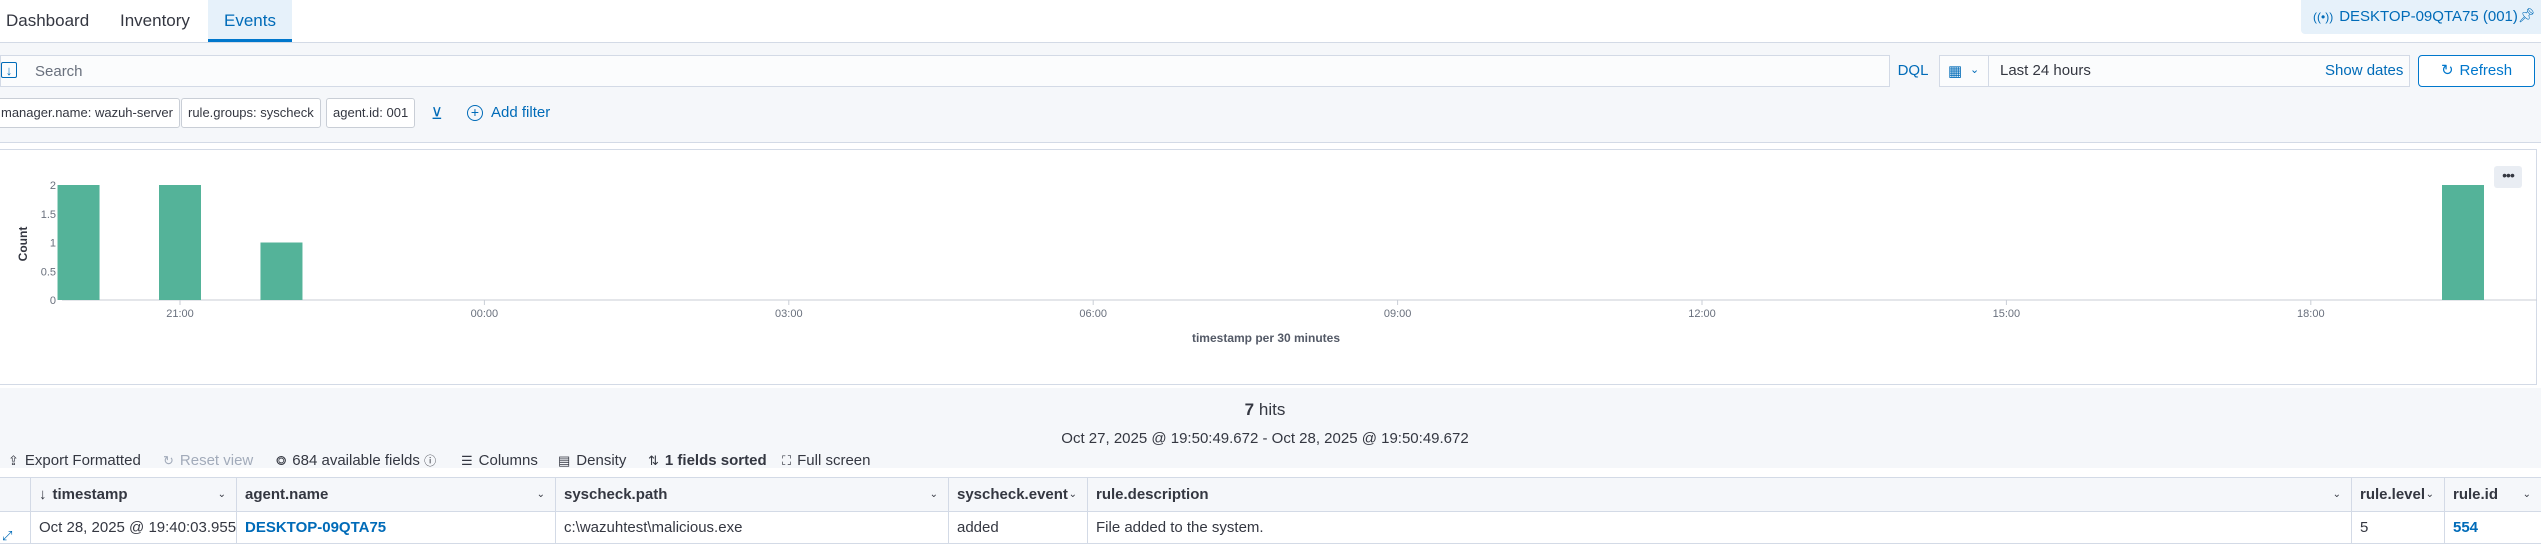  I want to click on y-tick-label: 2, so click(53, 186).